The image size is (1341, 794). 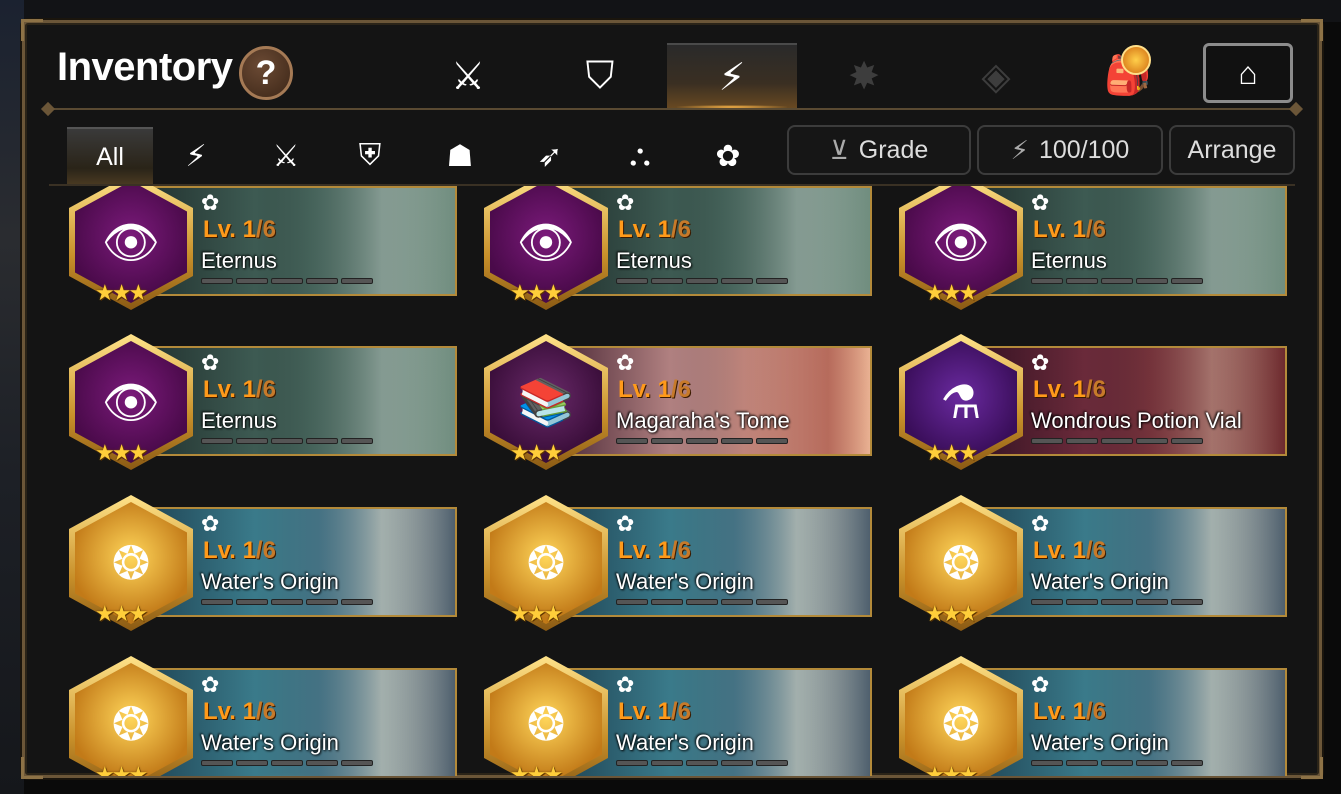 What do you see at coordinates (1128, 76) in the screenshot?
I see `tab-backpack: 🎒` at bounding box center [1128, 76].